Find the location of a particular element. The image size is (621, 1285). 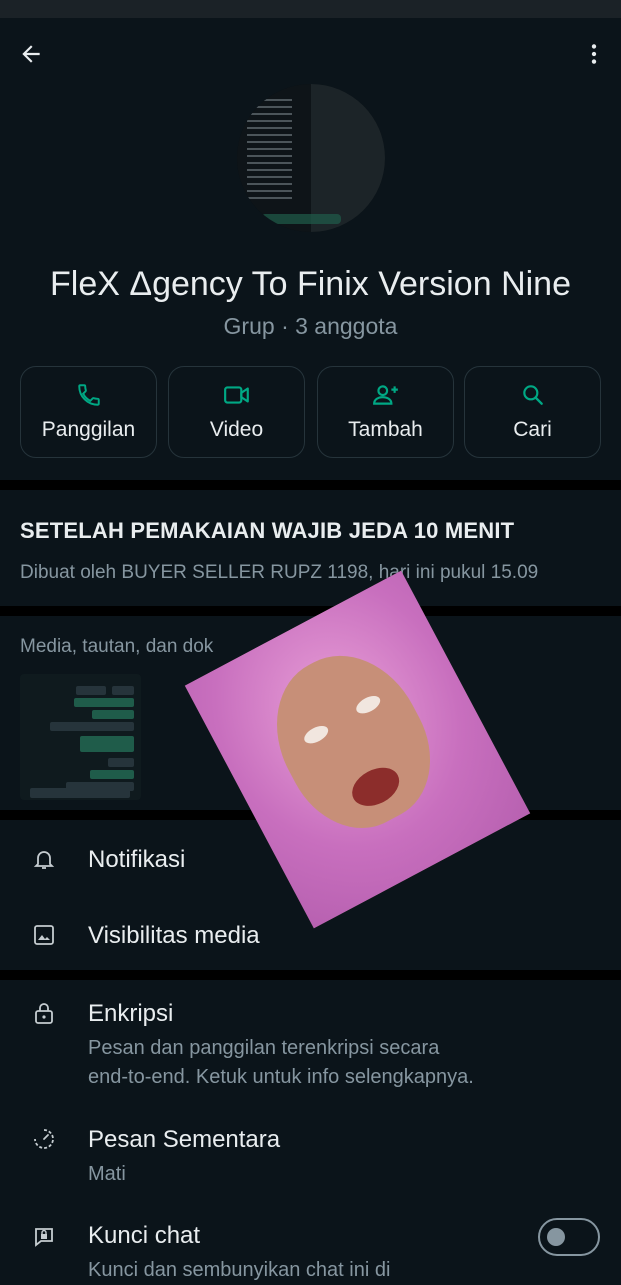

video-button: Video is located at coordinates (236, 412).